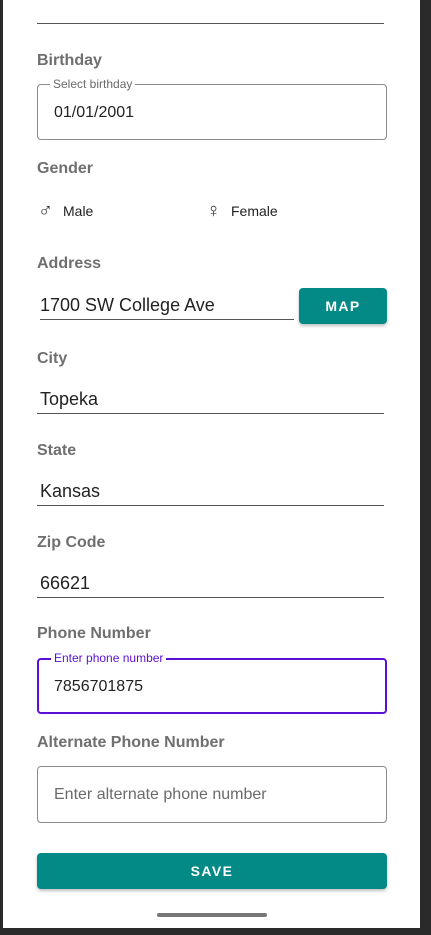 Image resolution: width=431 pixels, height=935 pixels. Describe the element at coordinates (69, 60) in the screenshot. I see `birthday-label: Birthday` at that location.